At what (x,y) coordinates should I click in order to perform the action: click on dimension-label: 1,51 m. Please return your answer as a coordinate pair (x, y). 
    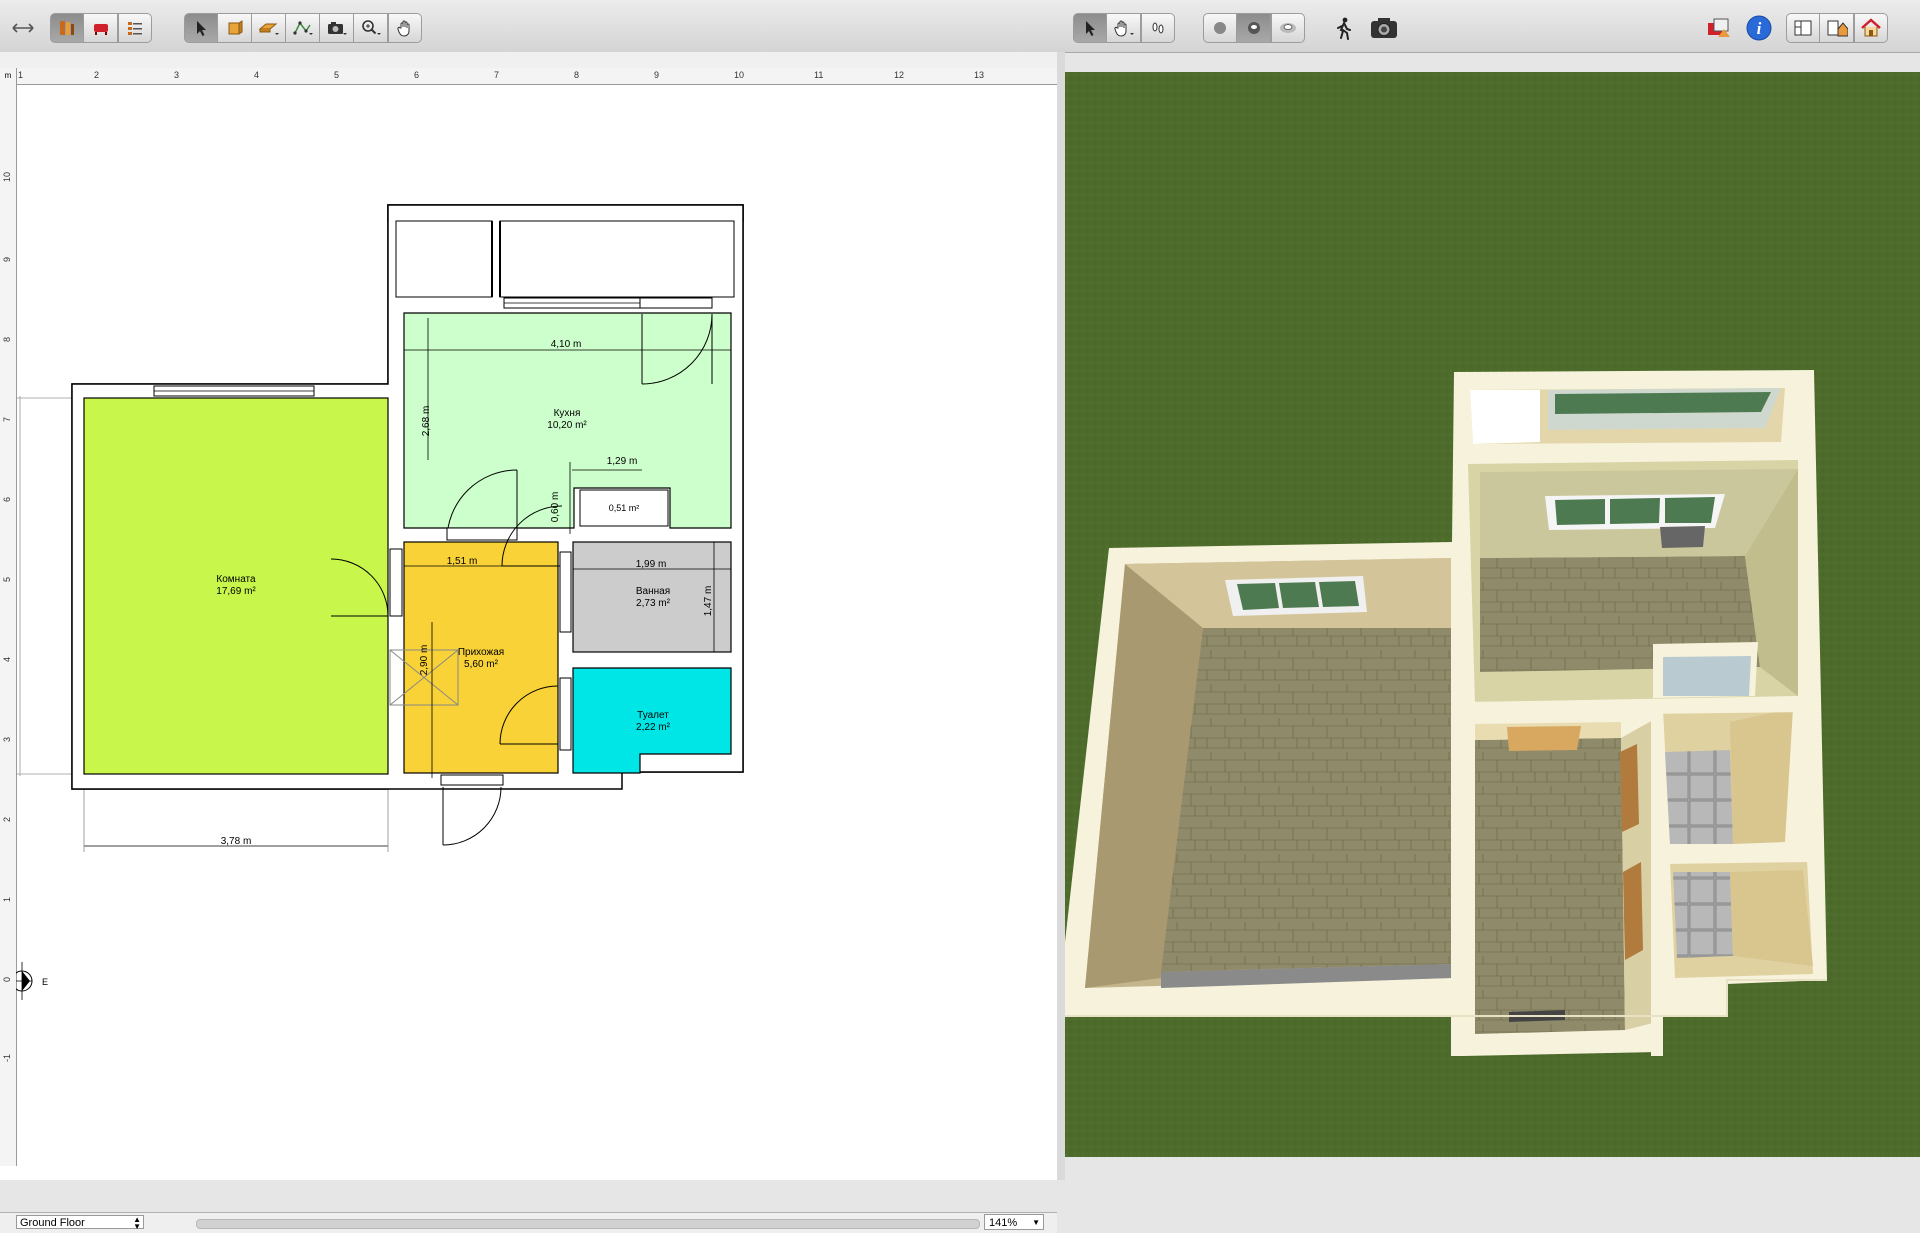
    Looking at the image, I should click on (462, 561).